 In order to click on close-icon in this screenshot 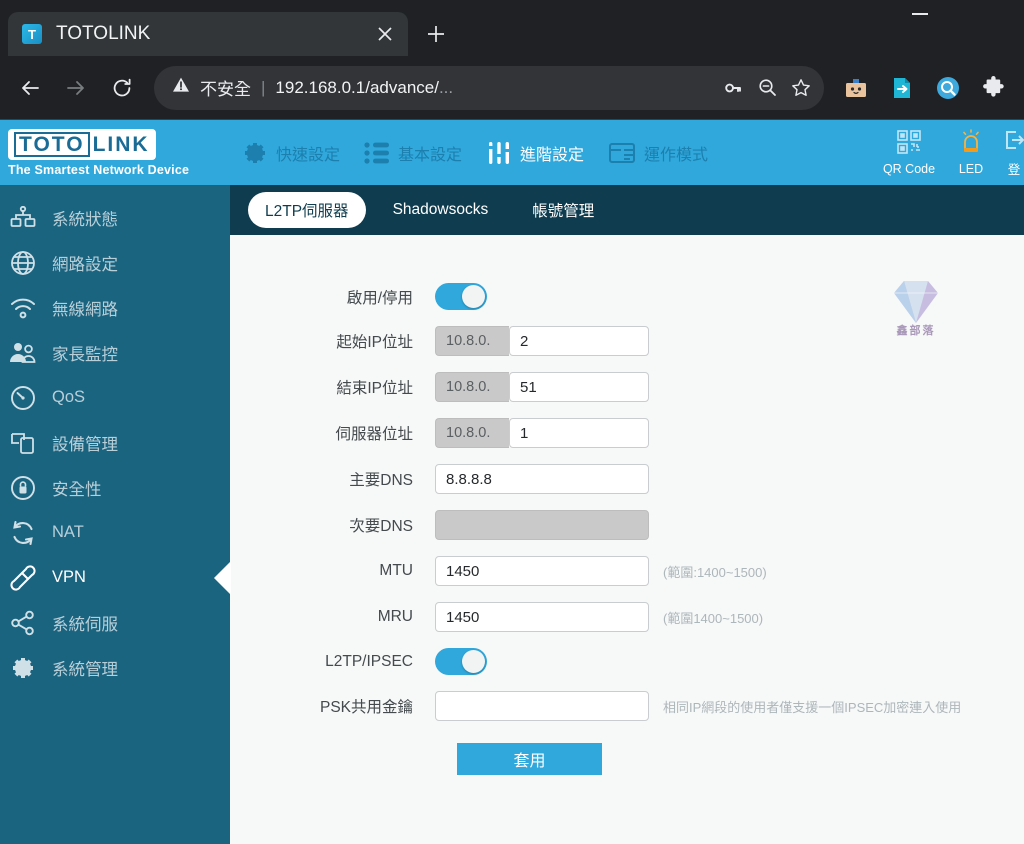, I will do `click(385, 34)`.